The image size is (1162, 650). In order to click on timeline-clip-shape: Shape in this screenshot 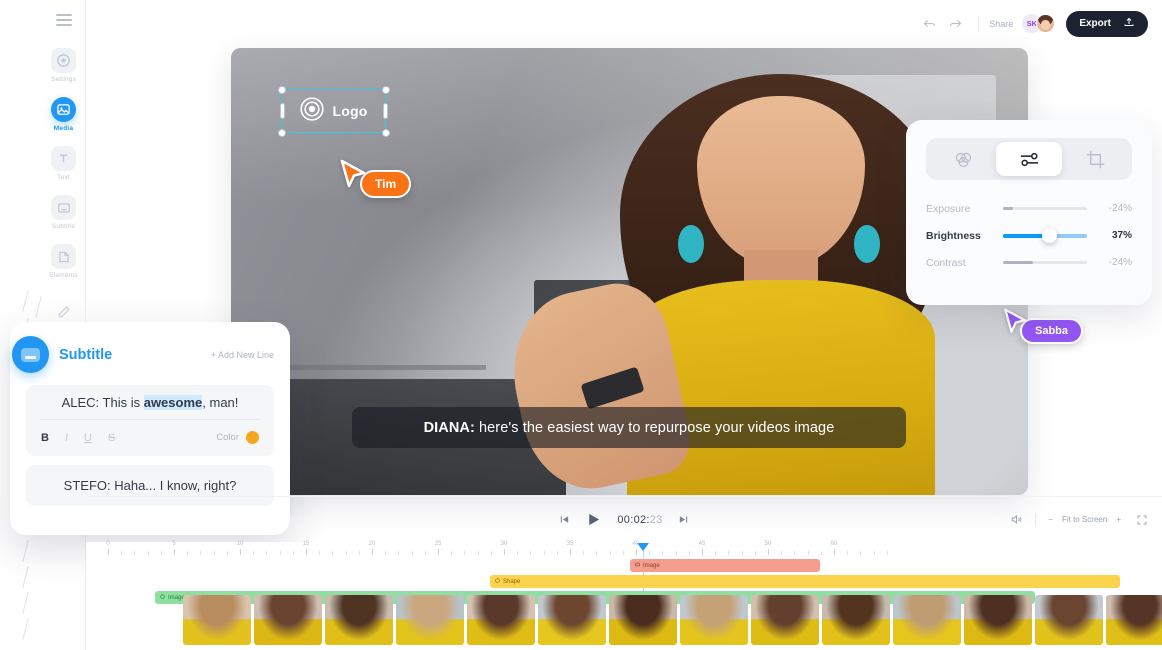, I will do `click(805, 581)`.